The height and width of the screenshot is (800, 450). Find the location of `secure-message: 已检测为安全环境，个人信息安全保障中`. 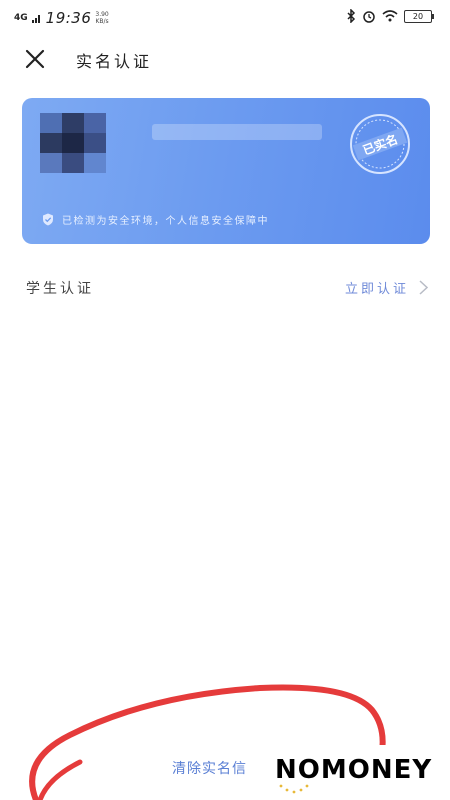

secure-message: 已检测为安全环境，个人信息安全保障中 is located at coordinates (165, 221).